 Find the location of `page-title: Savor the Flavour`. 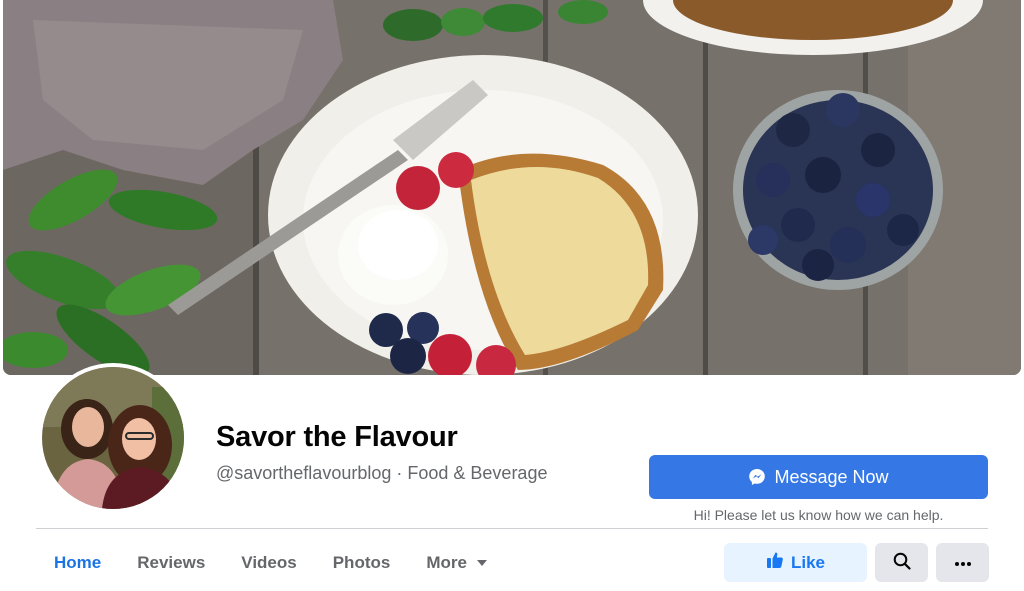

page-title: Savor the Flavour is located at coordinates (337, 437).